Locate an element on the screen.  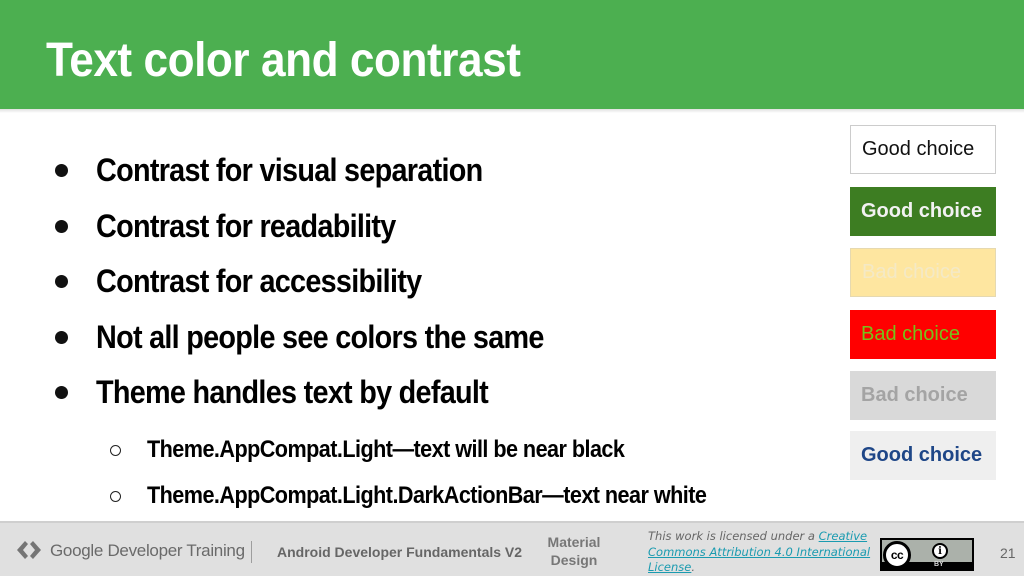
bullet-item: Theme handles text by default is located at coordinates (293, 392).